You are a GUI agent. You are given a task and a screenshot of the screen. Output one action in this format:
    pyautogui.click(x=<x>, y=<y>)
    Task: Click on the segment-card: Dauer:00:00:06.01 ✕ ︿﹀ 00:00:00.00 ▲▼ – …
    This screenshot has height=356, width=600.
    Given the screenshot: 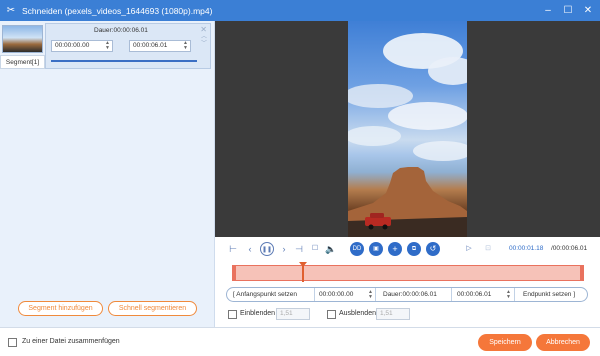 What is the action you would take?
    pyautogui.click(x=128, y=46)
    